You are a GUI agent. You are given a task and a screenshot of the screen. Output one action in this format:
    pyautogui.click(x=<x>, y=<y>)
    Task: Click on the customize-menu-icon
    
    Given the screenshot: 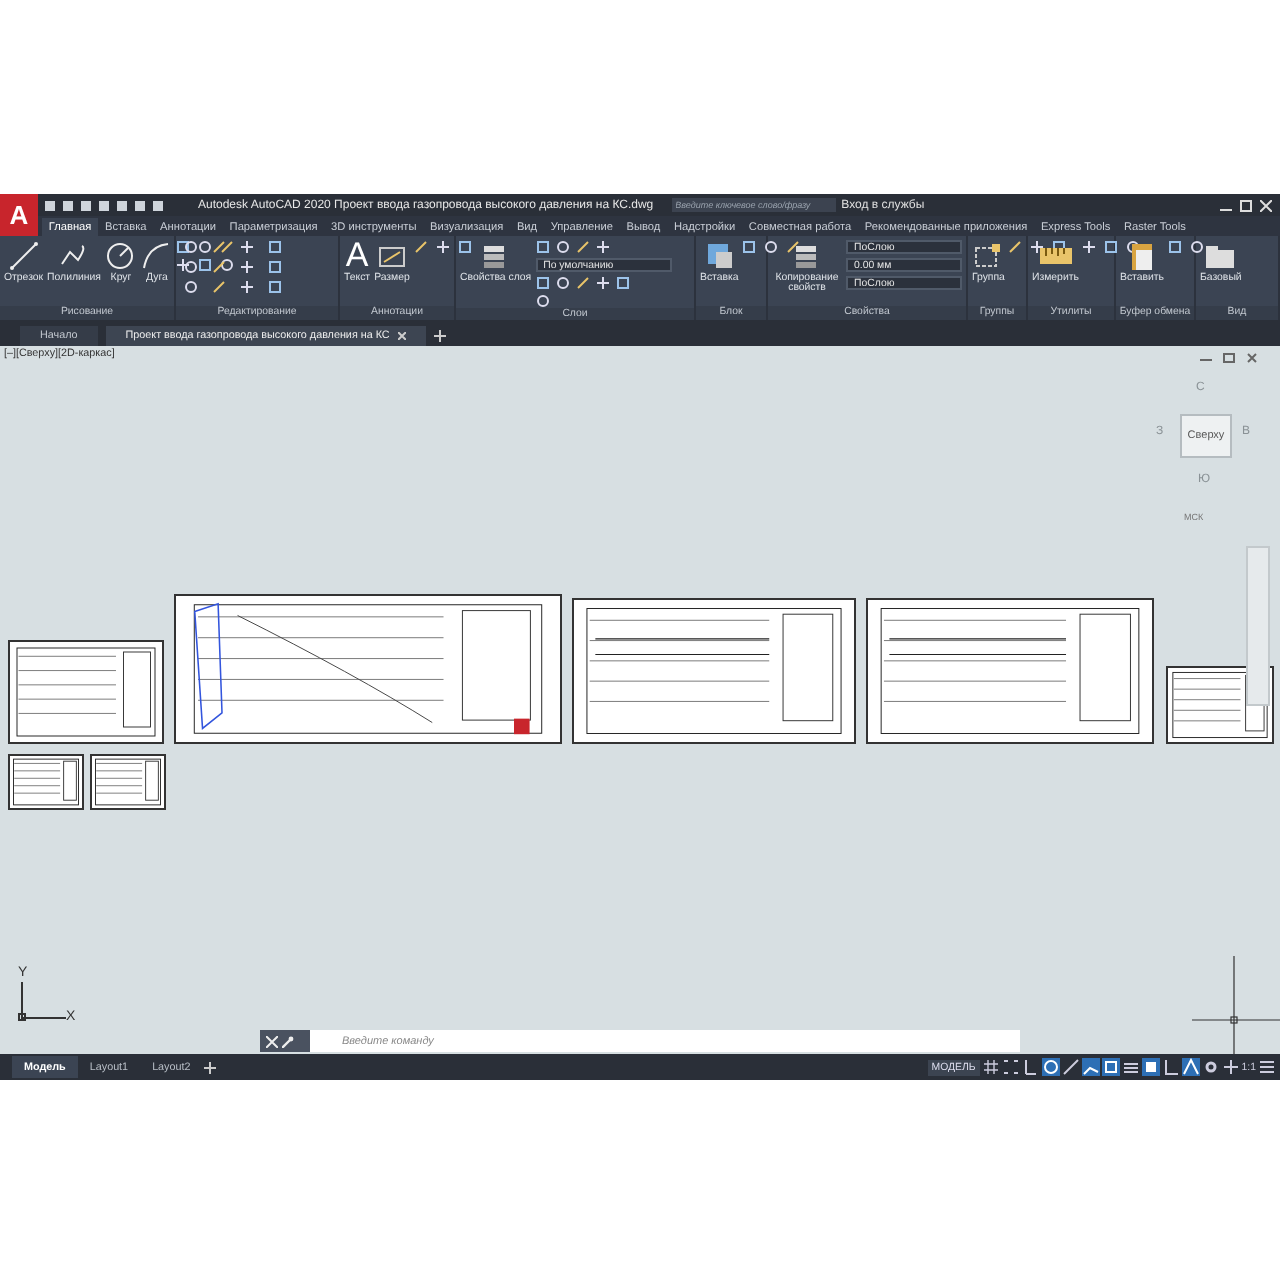 What is the action you would take?
    pyautogui.click(x=1267, y=1067)
    